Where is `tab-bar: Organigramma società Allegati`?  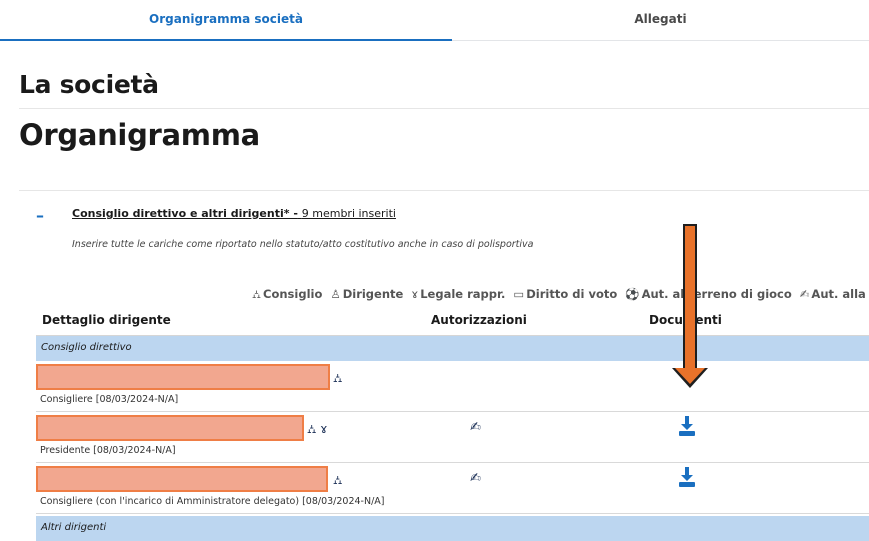 tab-bar: Organigramma società Allegati is located at coordinates (434, 20).